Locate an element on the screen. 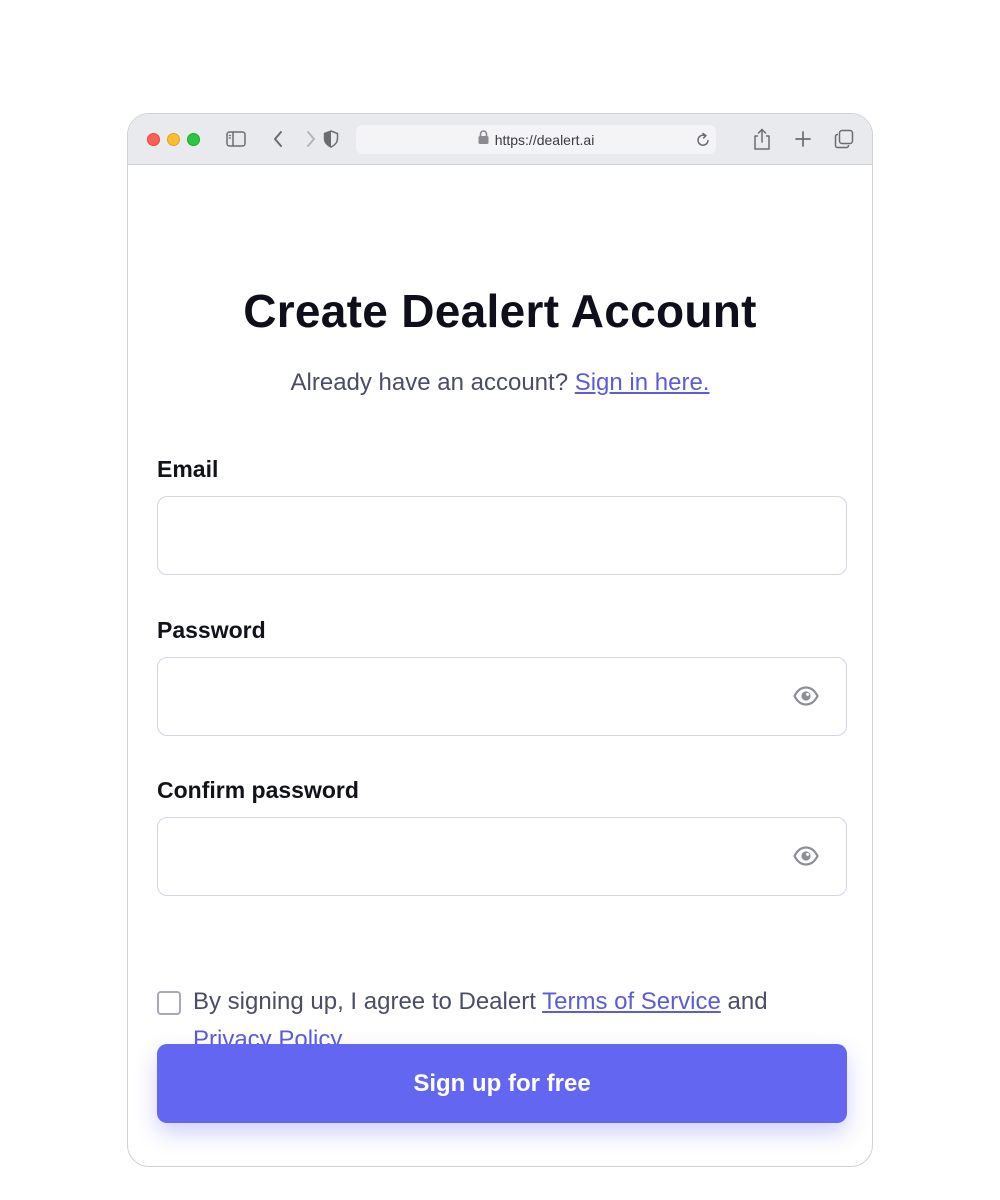  share-icon is located at coordinates (762, 139).